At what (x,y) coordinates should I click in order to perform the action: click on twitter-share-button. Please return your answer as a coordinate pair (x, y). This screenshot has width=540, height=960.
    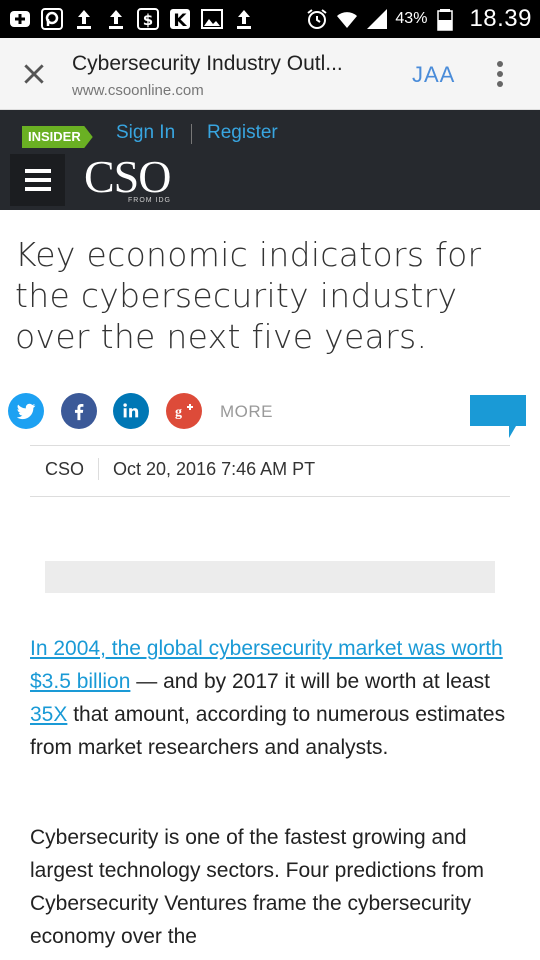
    Looking at the image, I should click on (26, 411).